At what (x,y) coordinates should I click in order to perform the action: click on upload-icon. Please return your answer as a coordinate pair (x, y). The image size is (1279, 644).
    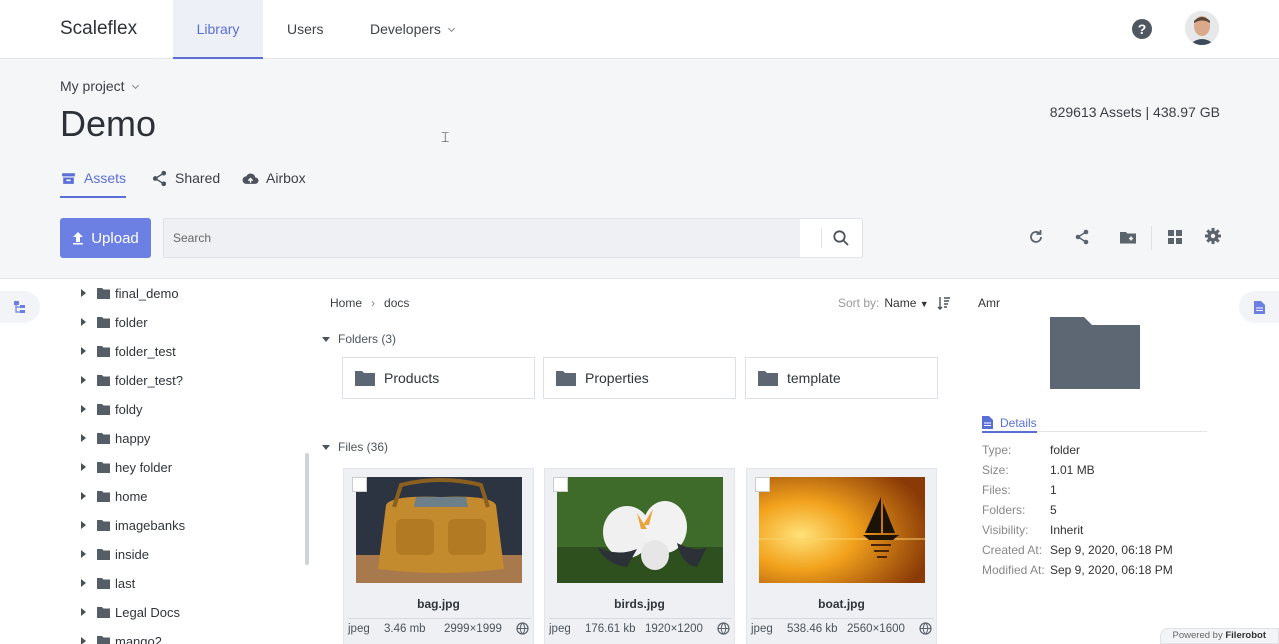
    Looking at the image, I should click on (78, 238).